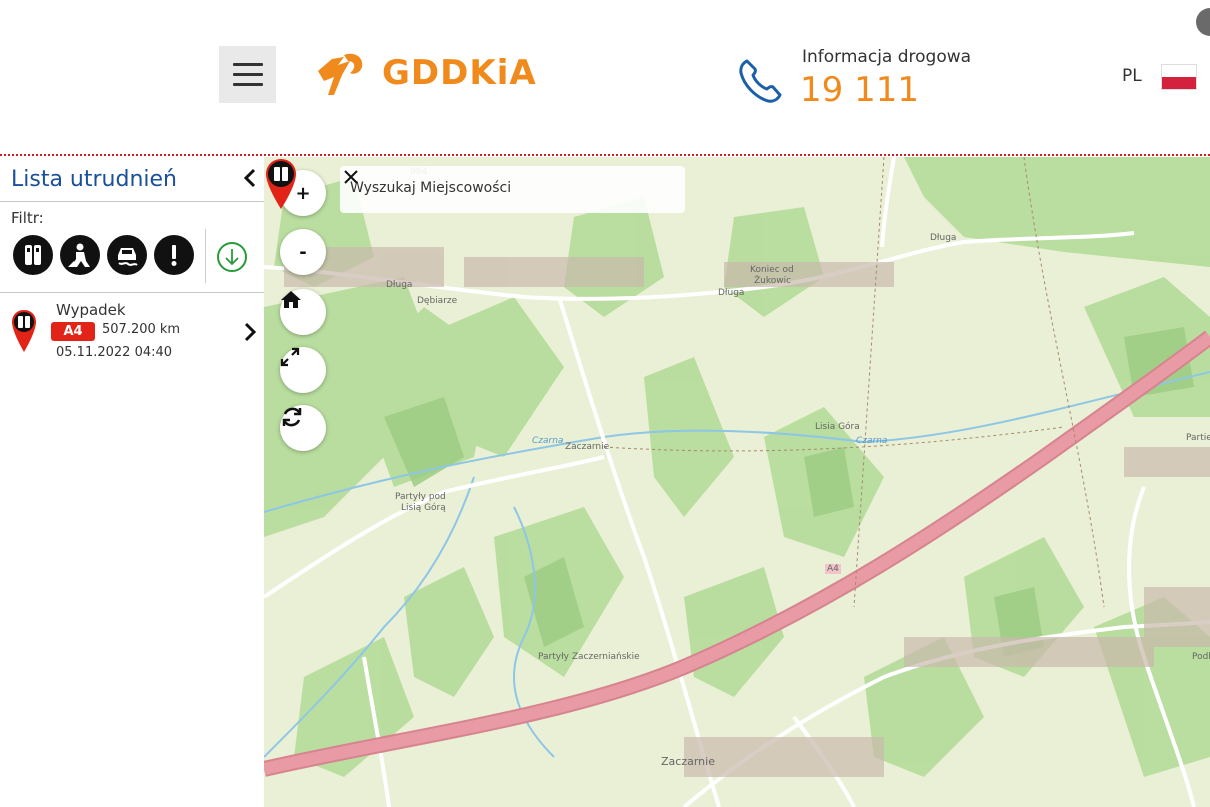  What do you see at coordinates (1132, 76) in the screenshot?
I see `language-selector: PL` at bounding box center [1132, 76].